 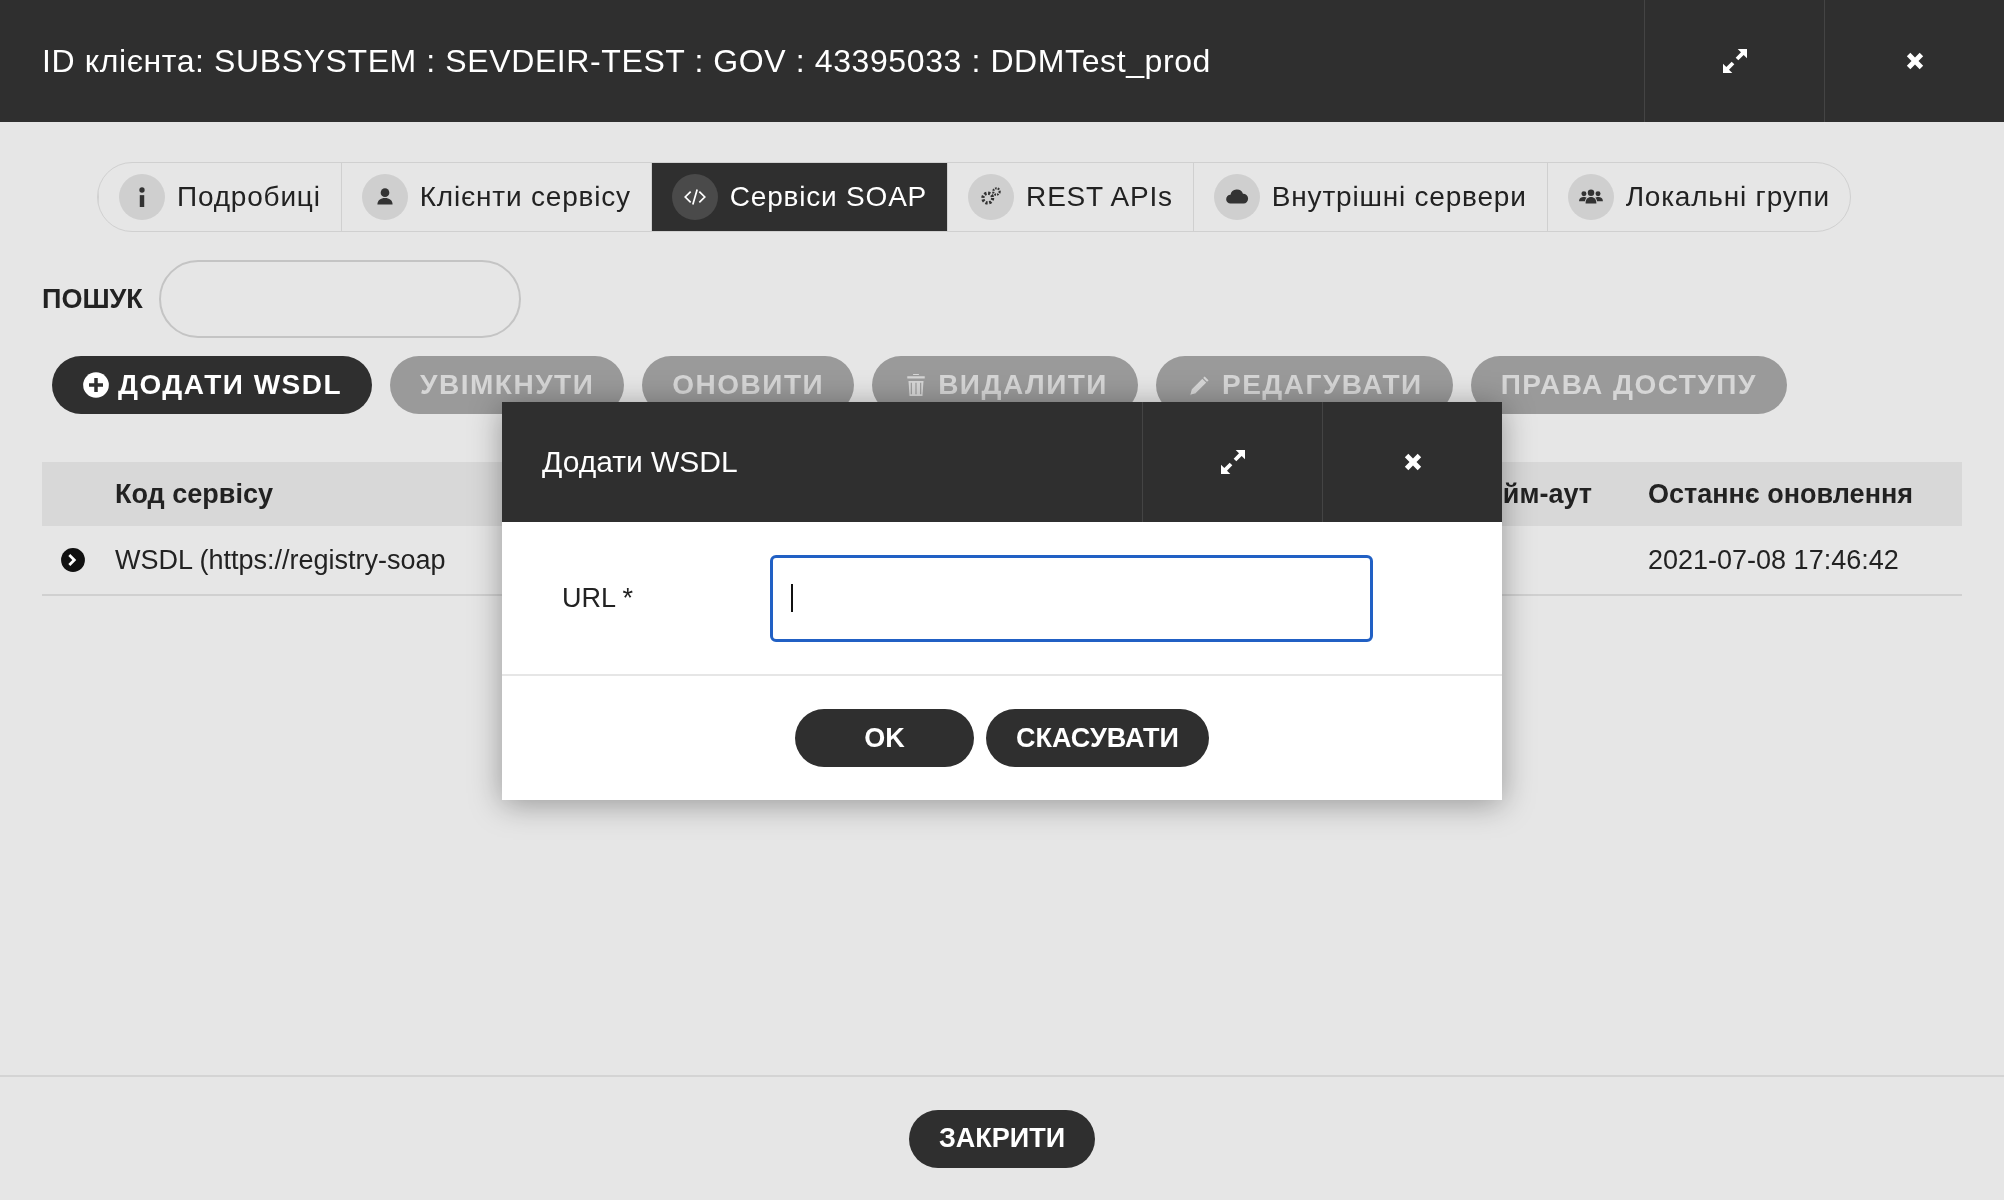 What do you see at coordinates (194, 494) in the screenshot?
I see `column-header: Код сервісу` at bounding box center [194, 494].